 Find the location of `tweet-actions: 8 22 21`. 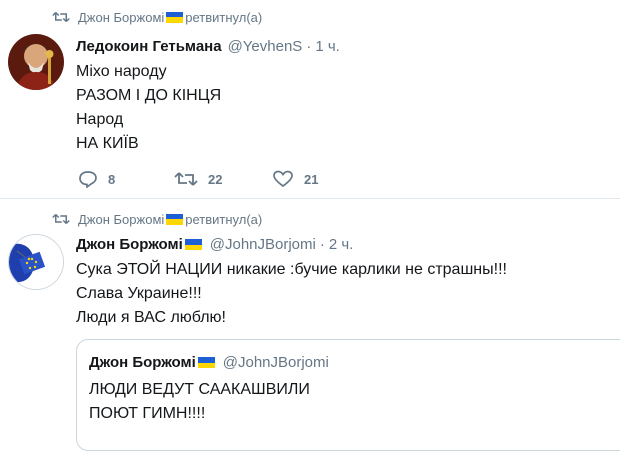

tweet-actions: 8 22 21 is located at coordinates (198, 179).